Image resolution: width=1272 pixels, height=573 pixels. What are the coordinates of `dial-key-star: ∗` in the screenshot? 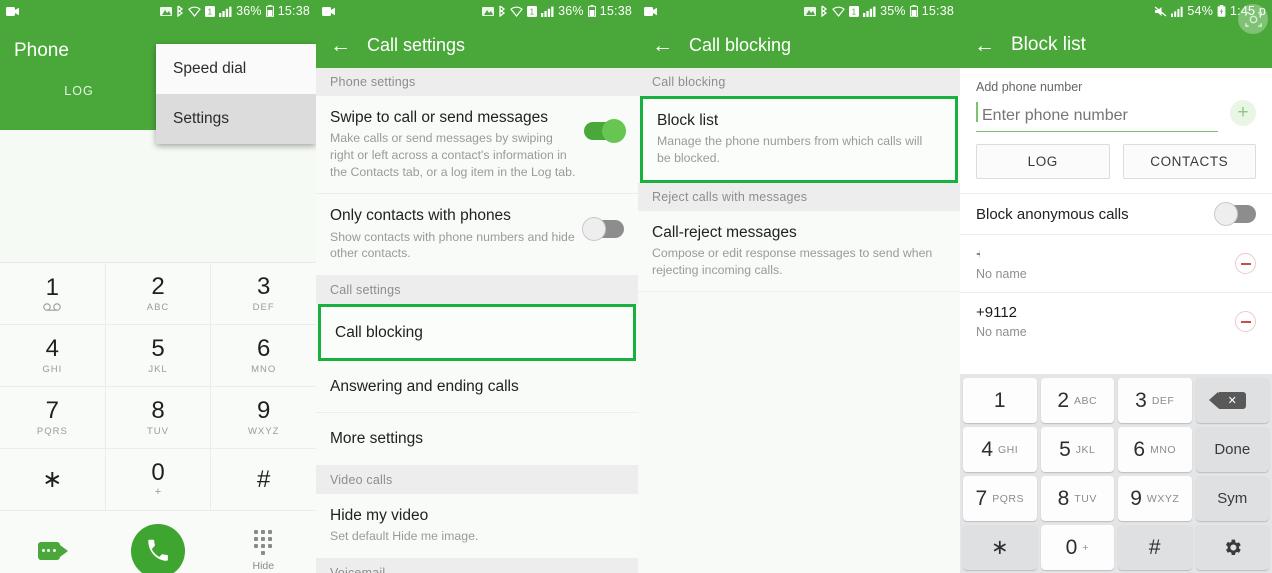 It's located at (53, 480).